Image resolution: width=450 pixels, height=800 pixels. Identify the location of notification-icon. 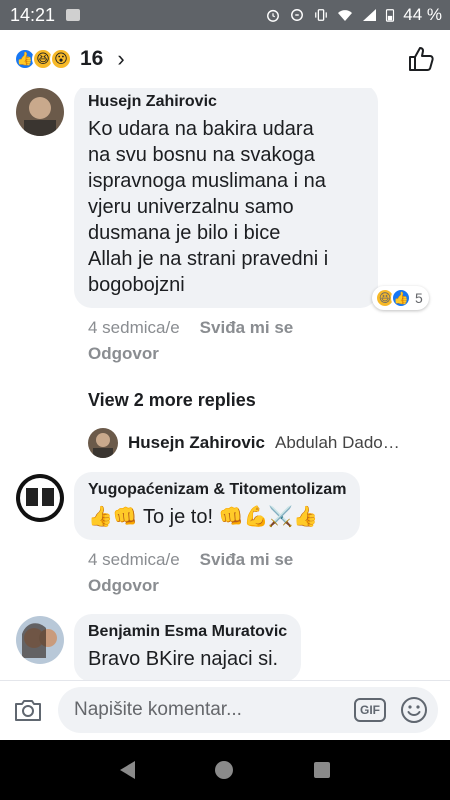
(73, 15).